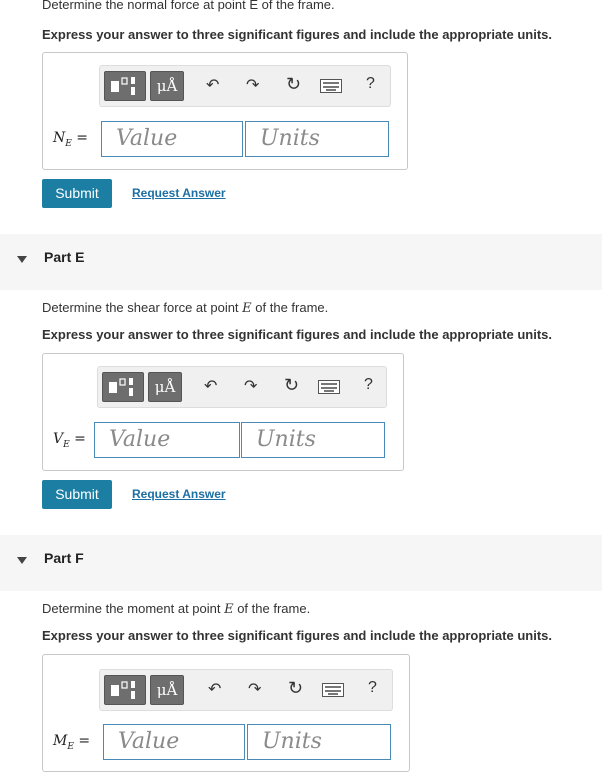  What do you see at coordinates (226, 713) in the screenshot?
I see `answer-box-f: μÅ ↶ ↷ ↻ ? ME = Value Units` at bounding box center [226, 713].